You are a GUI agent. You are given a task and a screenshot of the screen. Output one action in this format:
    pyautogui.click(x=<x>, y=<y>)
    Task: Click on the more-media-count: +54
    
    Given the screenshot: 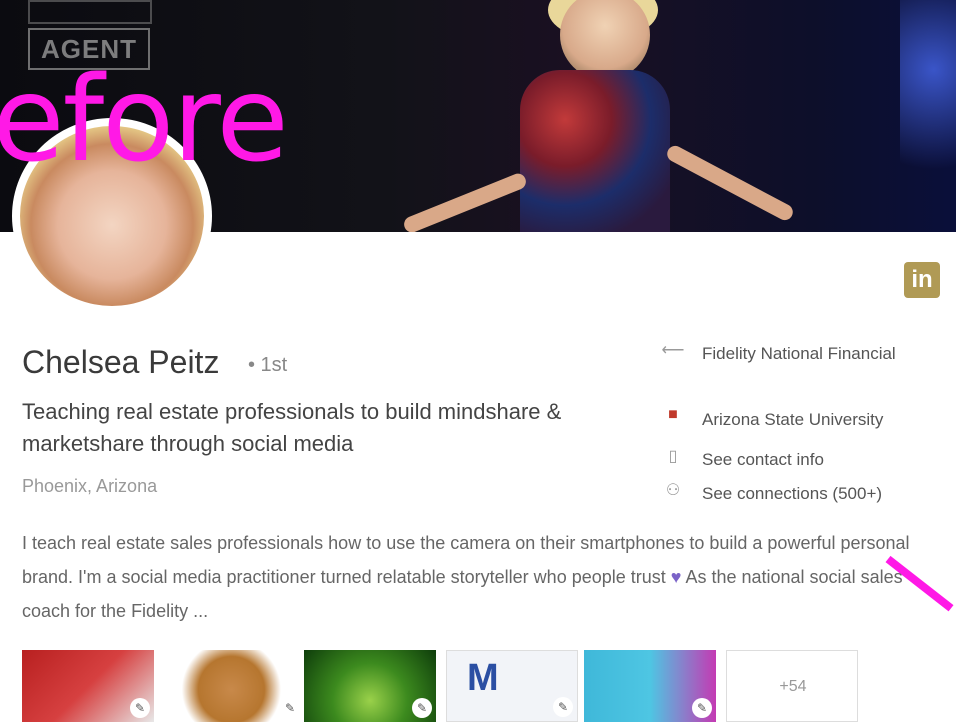 What is the action you would take?
    pyautogui.click(x=793, y=686)
    